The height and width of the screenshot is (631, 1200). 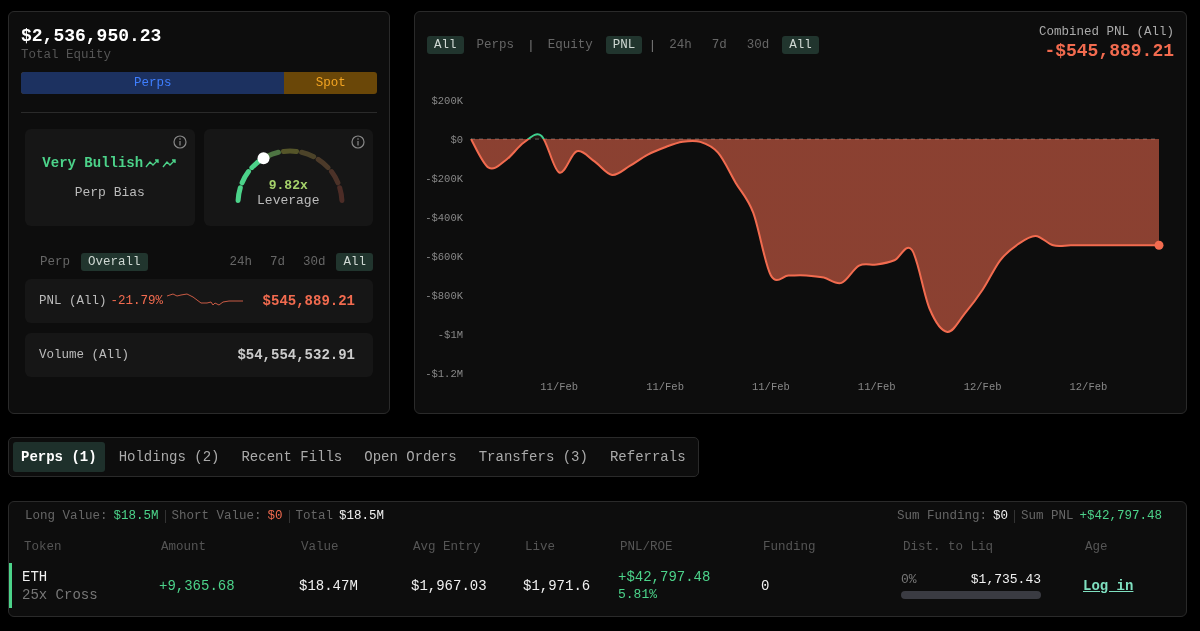 I want to click on pnl-change: -21.79%, so click(x=137, y=301).